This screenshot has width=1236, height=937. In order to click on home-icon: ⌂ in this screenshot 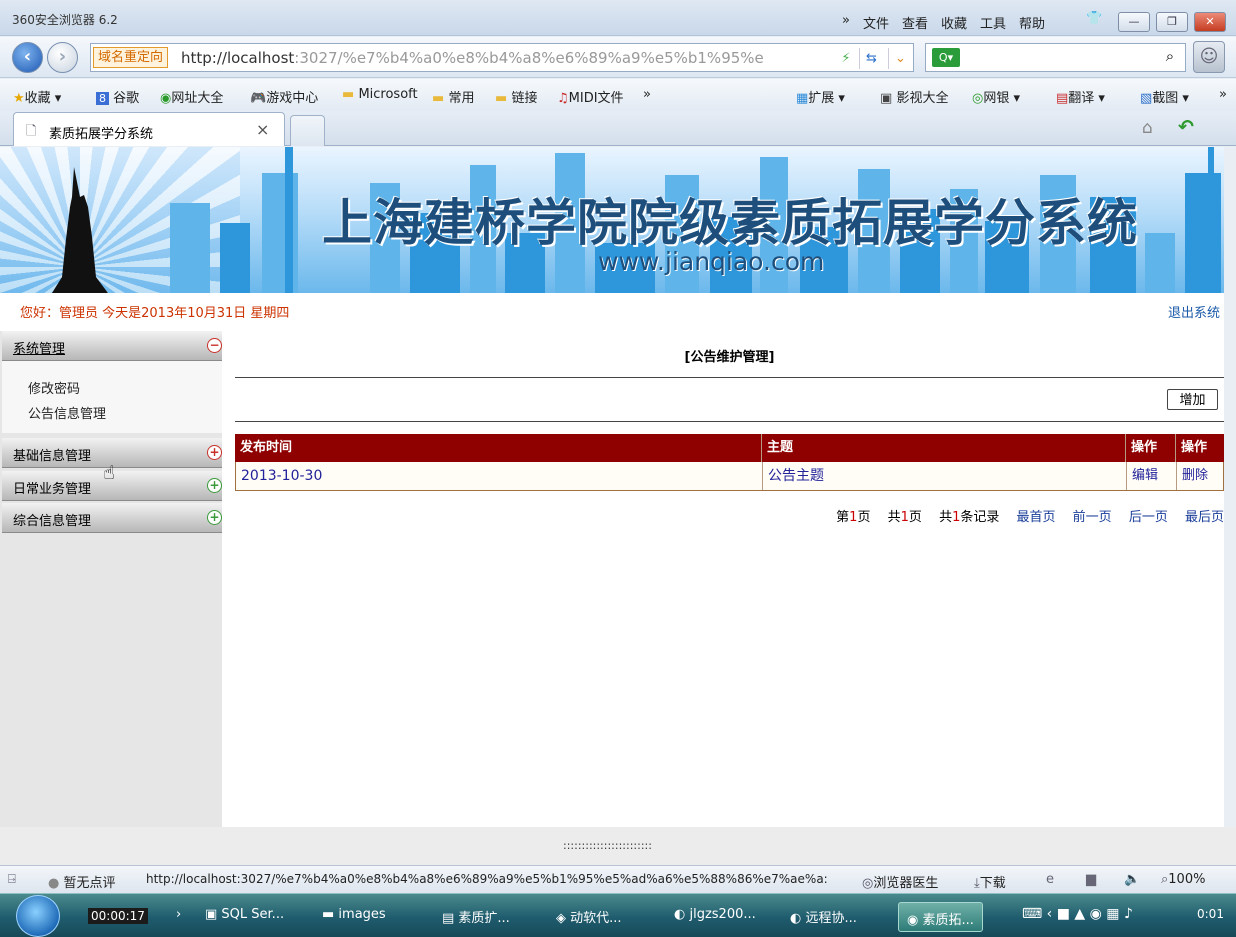, I will do `click(1147, 128)`.